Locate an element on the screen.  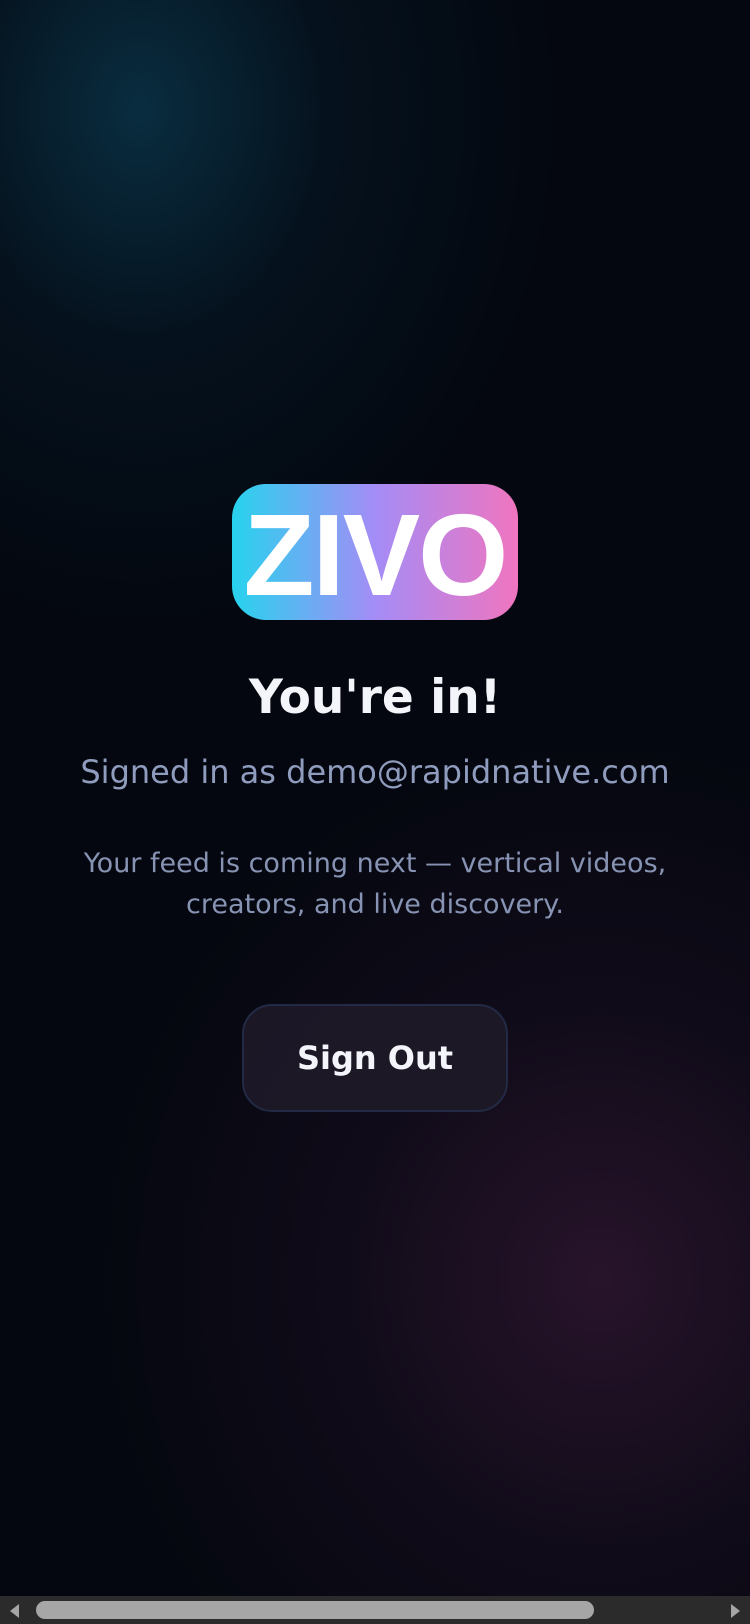
chevron-left-icon is located at coordinates (14, 1611).